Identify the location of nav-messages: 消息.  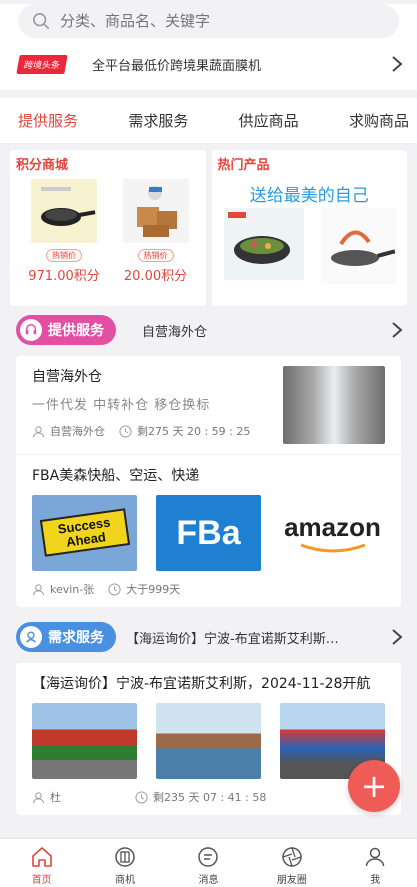
(208, 865).